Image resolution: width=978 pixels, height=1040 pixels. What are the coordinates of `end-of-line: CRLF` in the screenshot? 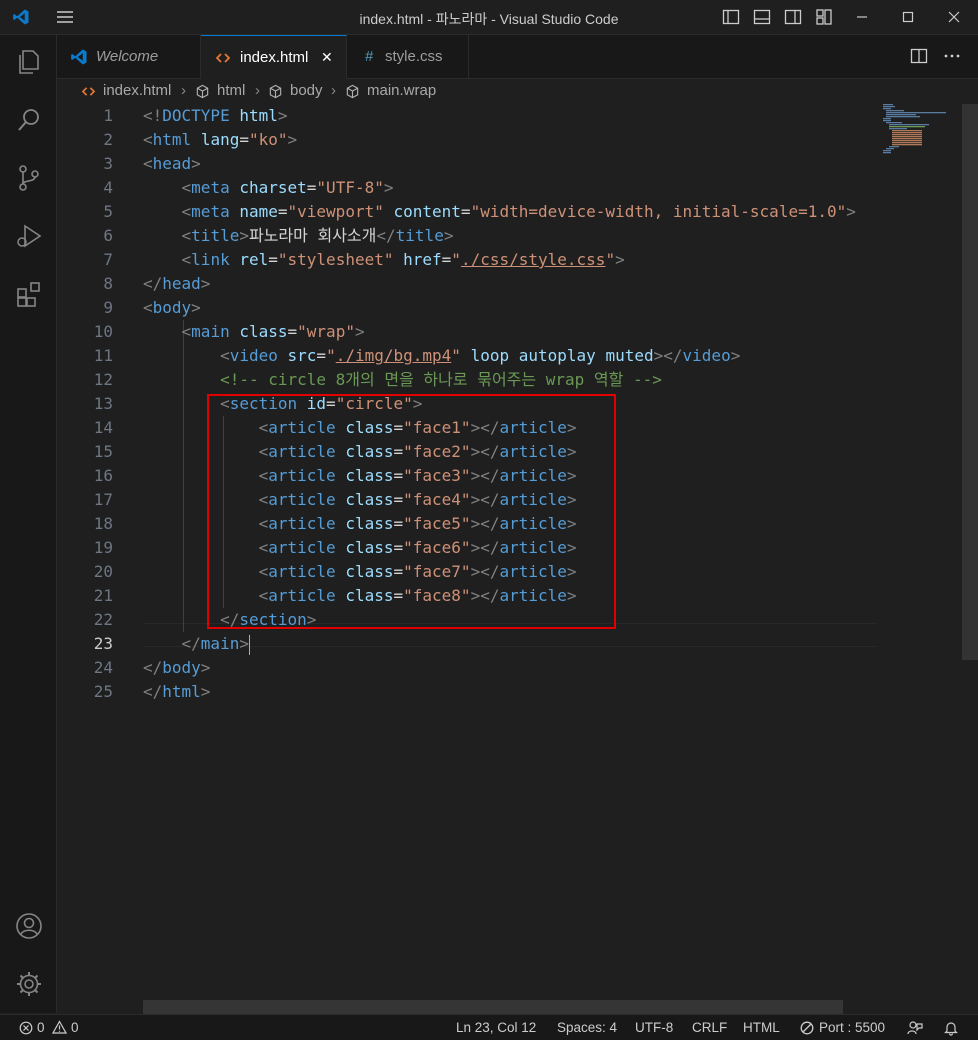 It's located at (709, 1027).